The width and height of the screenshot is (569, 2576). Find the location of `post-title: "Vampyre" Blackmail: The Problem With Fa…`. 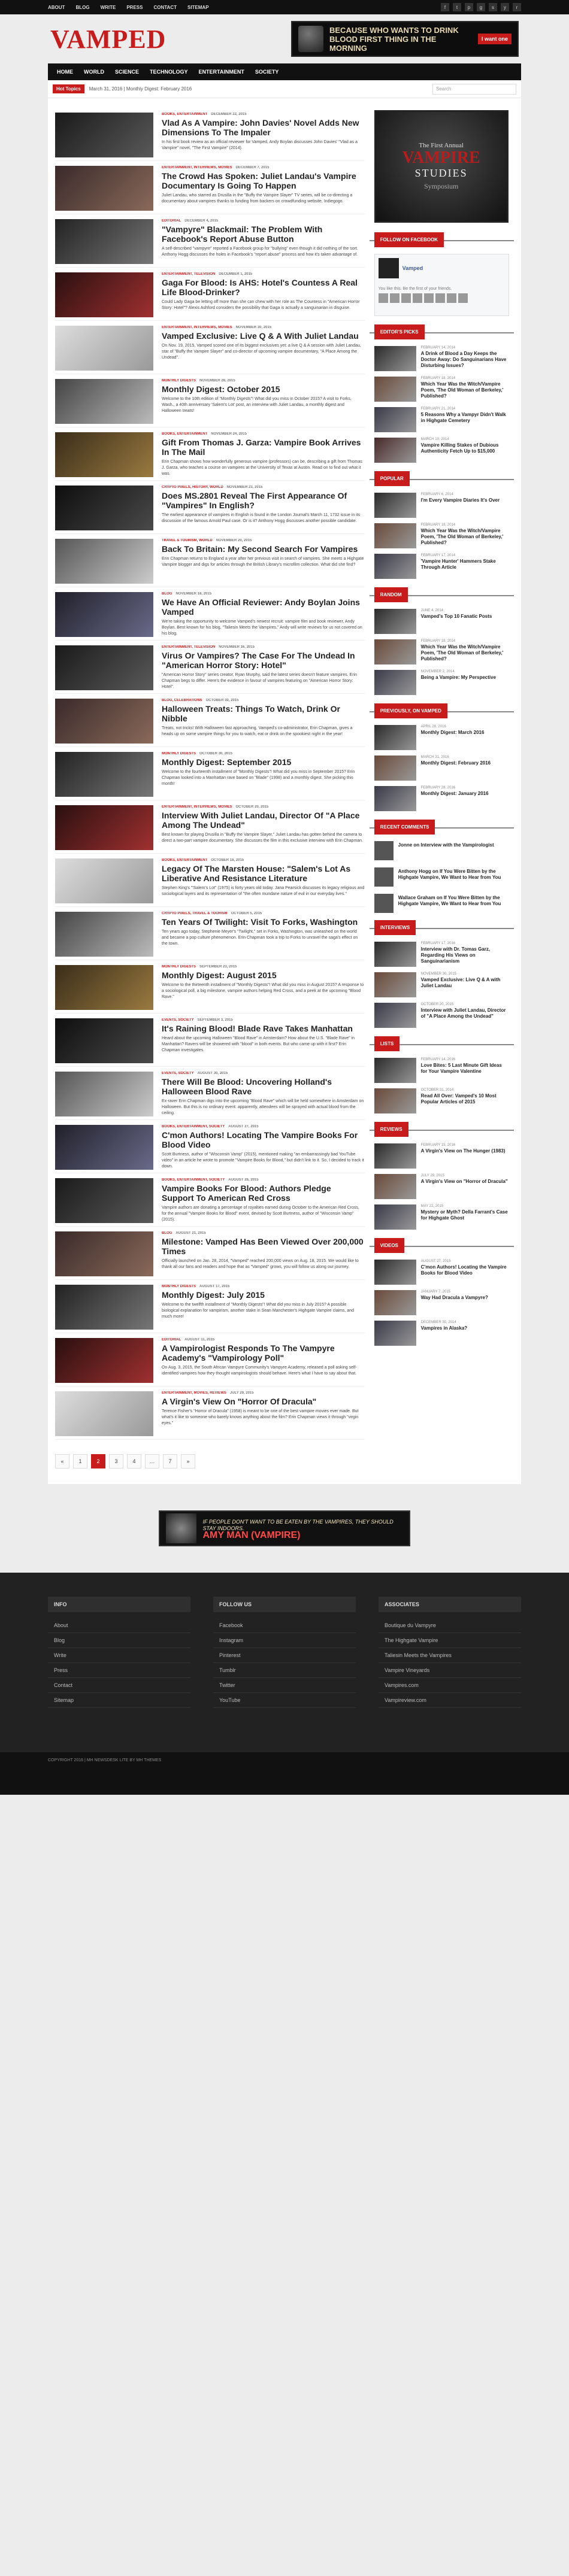

post-title: "Vampyre" Blackmail: The Problem With Fa… is located at coordinates (263, 234).